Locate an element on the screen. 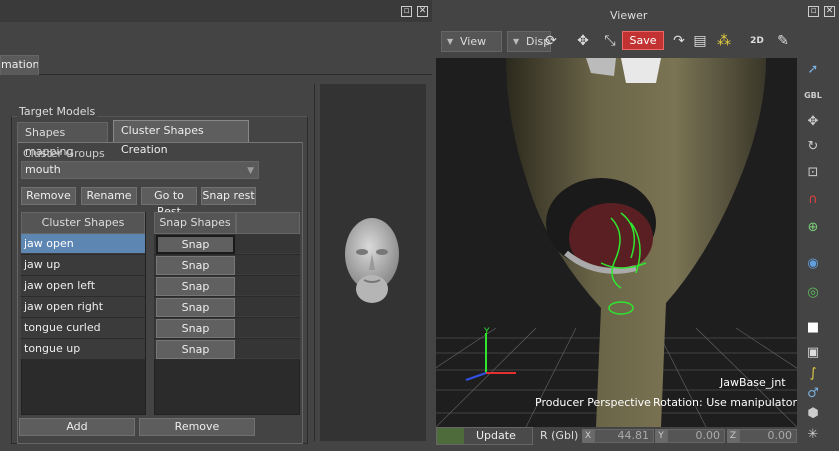 This screenshot has width=839, height=451. y-coord-field: 0.00 is located at coordinates (696, 436).